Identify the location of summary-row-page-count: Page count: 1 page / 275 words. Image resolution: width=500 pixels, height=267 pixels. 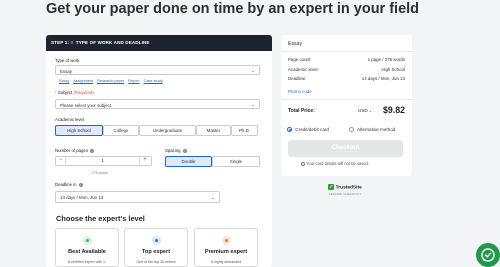
(346, 59).